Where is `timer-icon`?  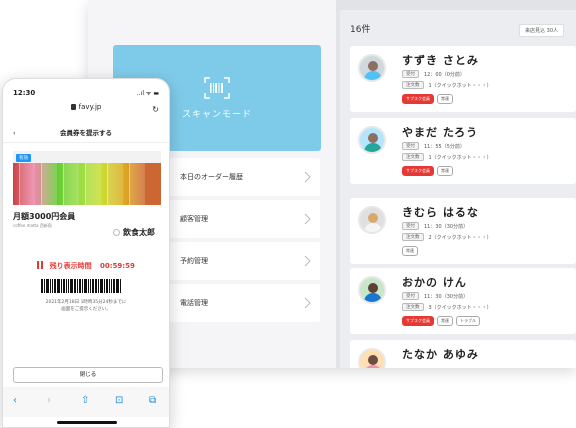 timer-icon is located at coordinates (40, 265).